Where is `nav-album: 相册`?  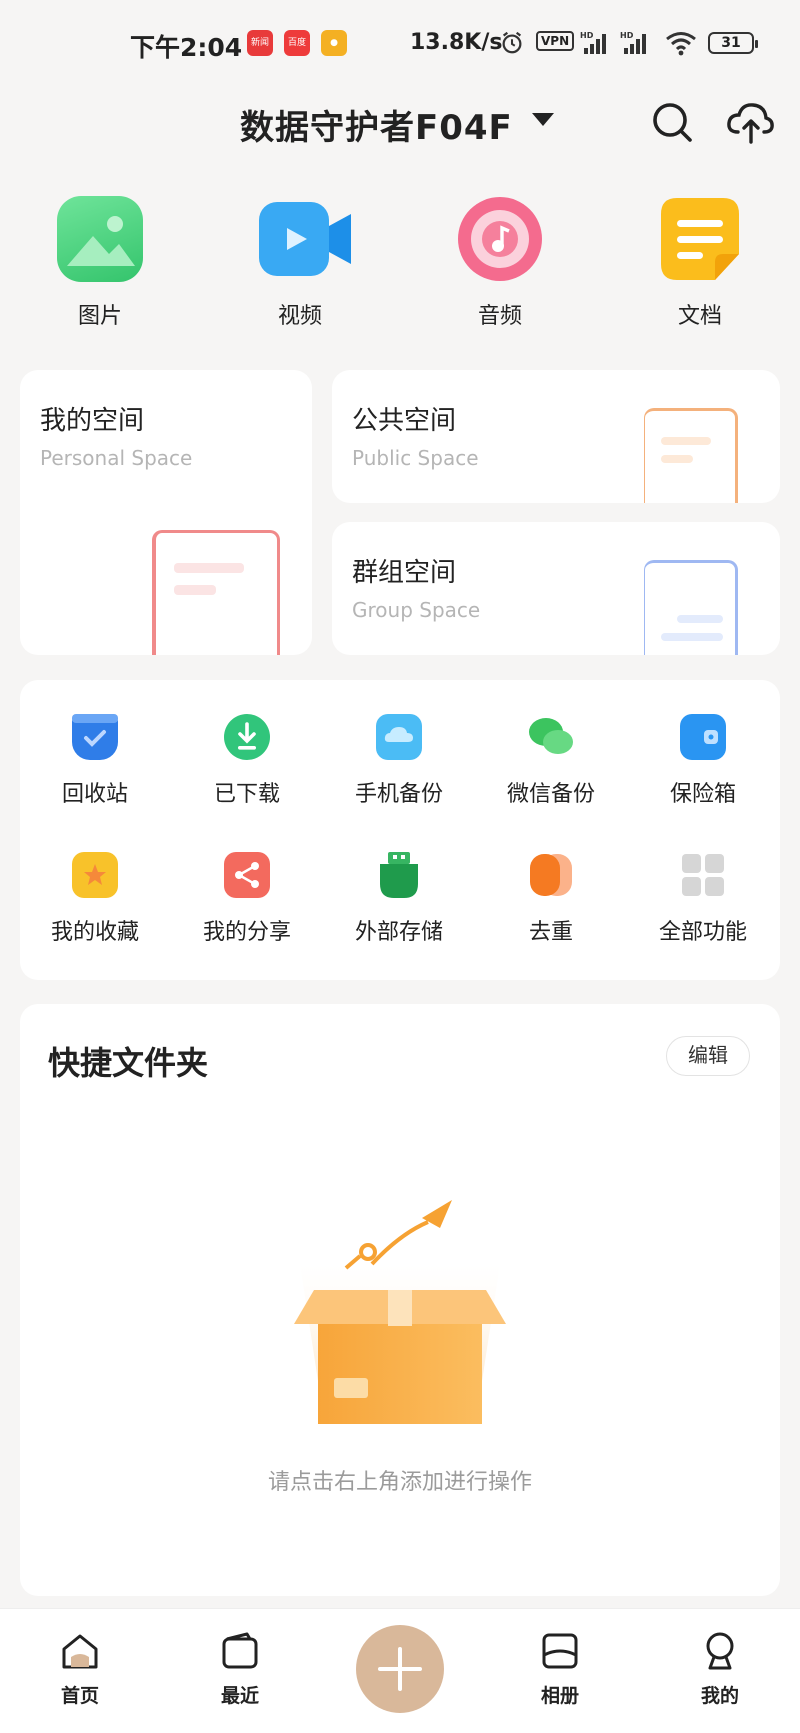 nav-album: 相册 is located at coordinates (560, 1669).